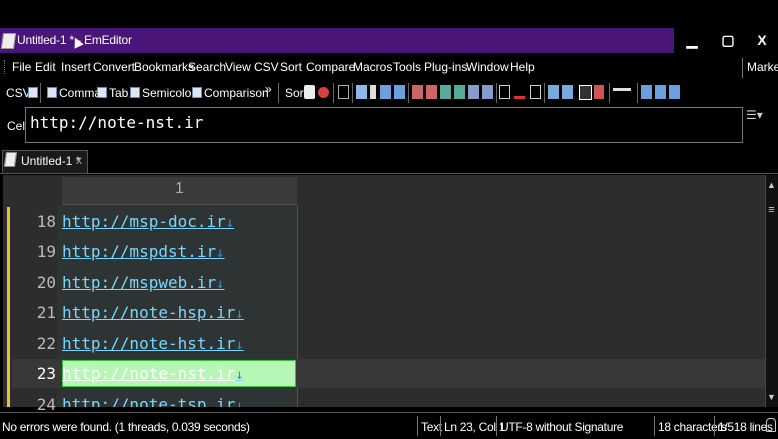 The height and width of the screenshot is (439, 778). Describe the element at coordinates (80, 93) in the screenshot. I see `comma-button: Comma` at that location.